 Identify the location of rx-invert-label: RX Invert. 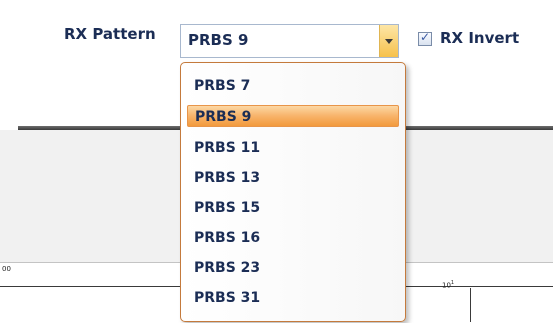
(479, 38).